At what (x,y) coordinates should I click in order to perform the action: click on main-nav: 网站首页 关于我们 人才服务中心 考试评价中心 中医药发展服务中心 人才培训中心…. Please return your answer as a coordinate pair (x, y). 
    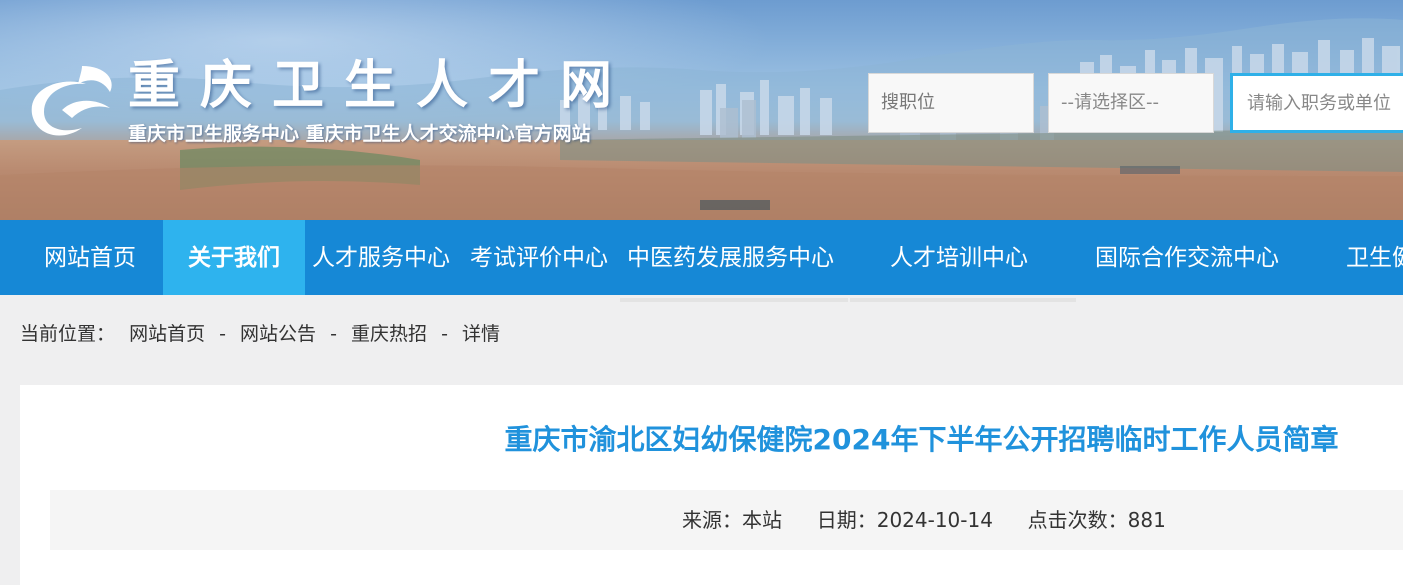
    Looking at the image, I should click on (701, 257).